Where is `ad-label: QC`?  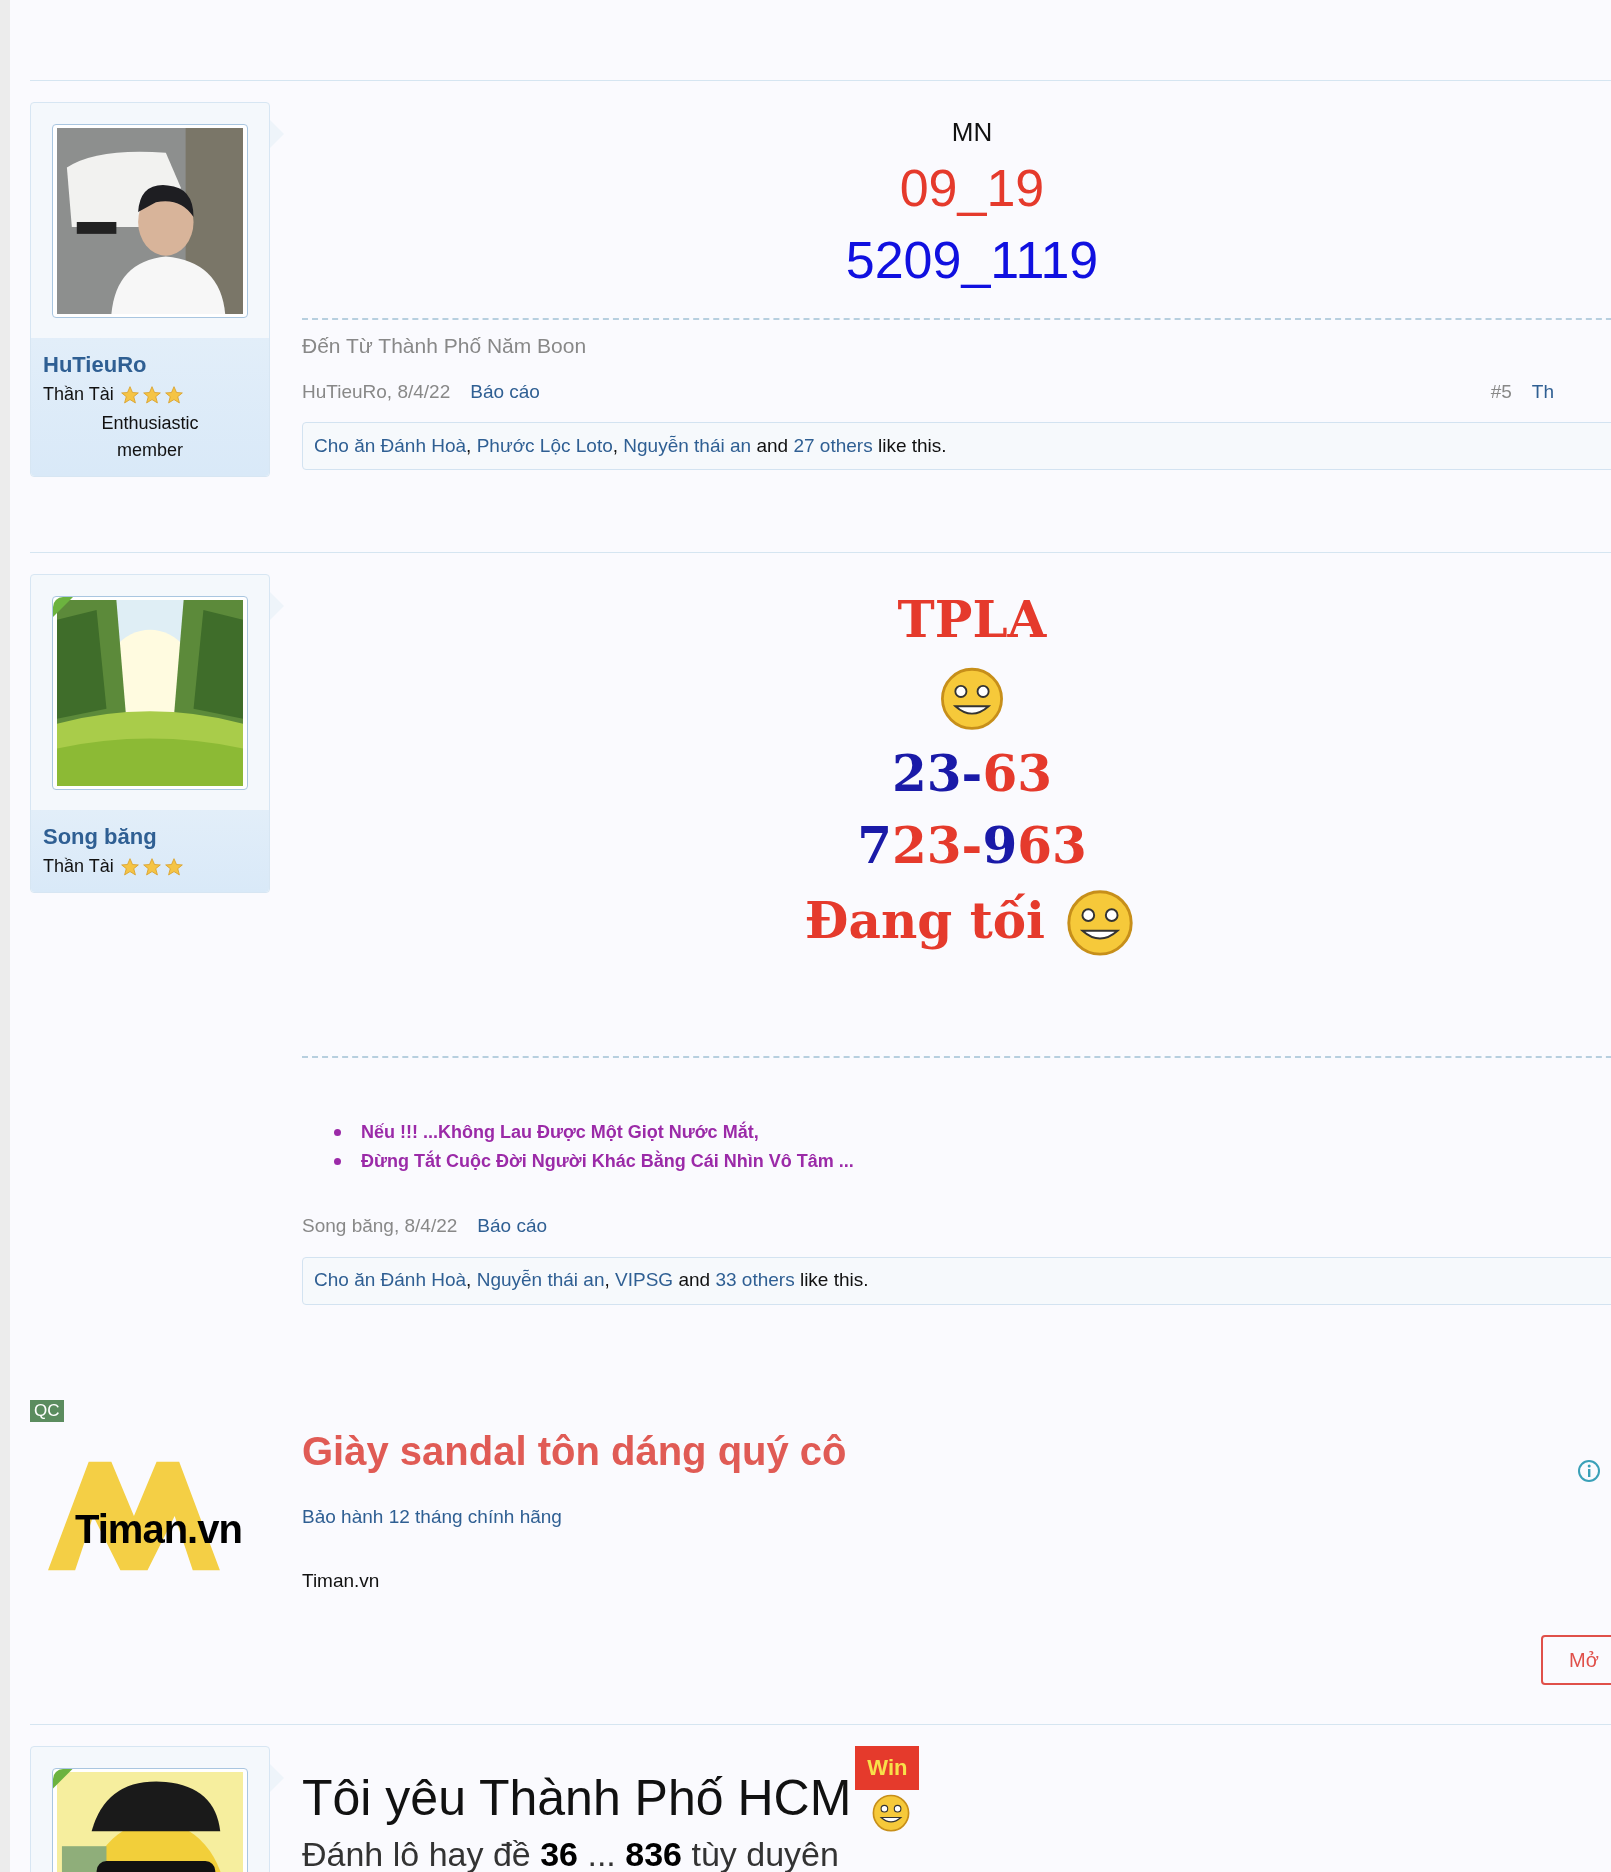 ad-label: QC is located at coordinates (47, 1410).